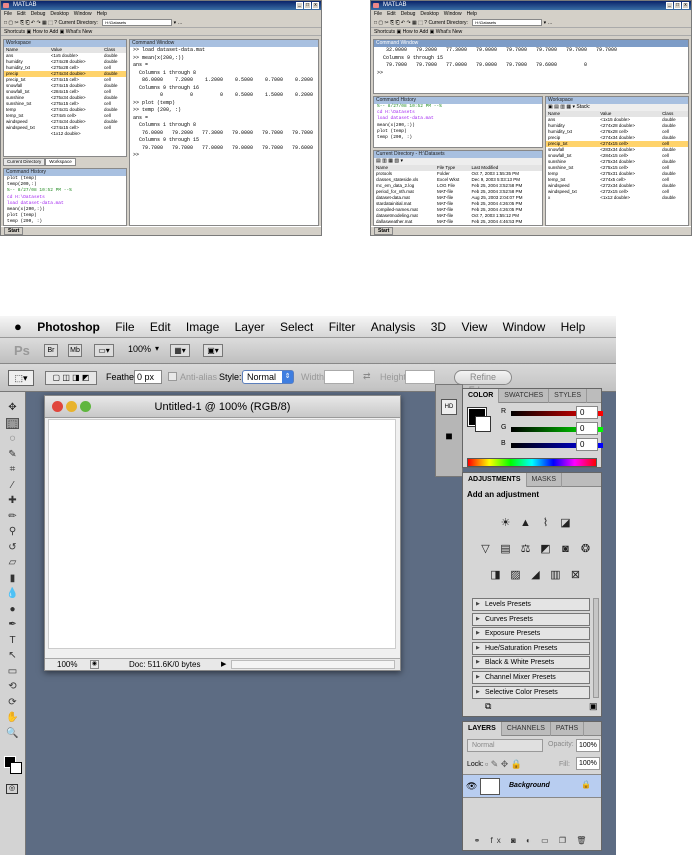  I want to click on presets-scrollbar, so click(596, 648).